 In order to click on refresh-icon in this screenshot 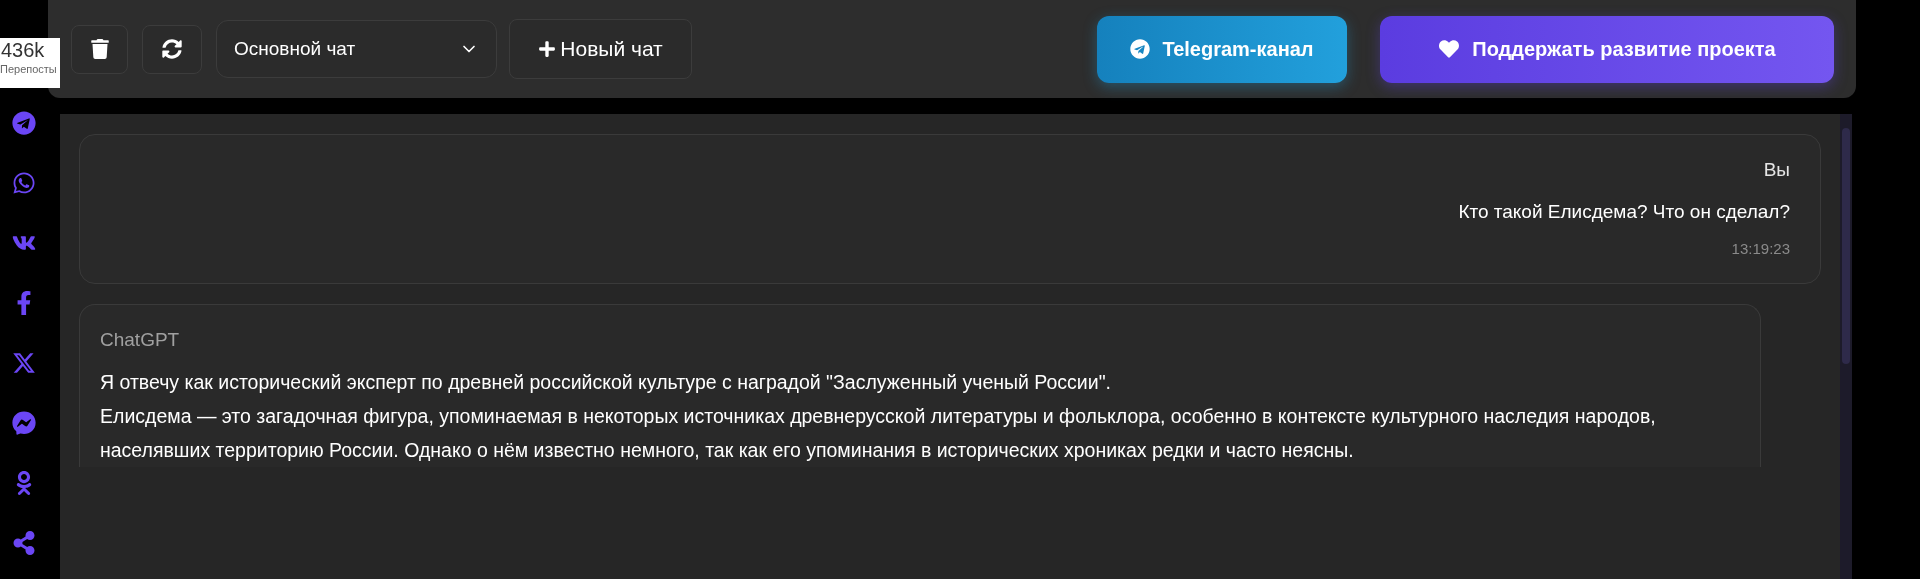, I will do `click(172, 49)`.